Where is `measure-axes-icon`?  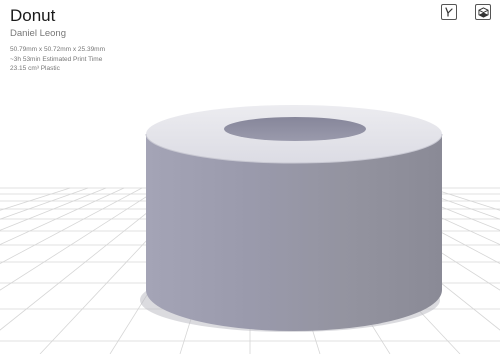
measure-axes-icon is located at coordinates (449, 12).